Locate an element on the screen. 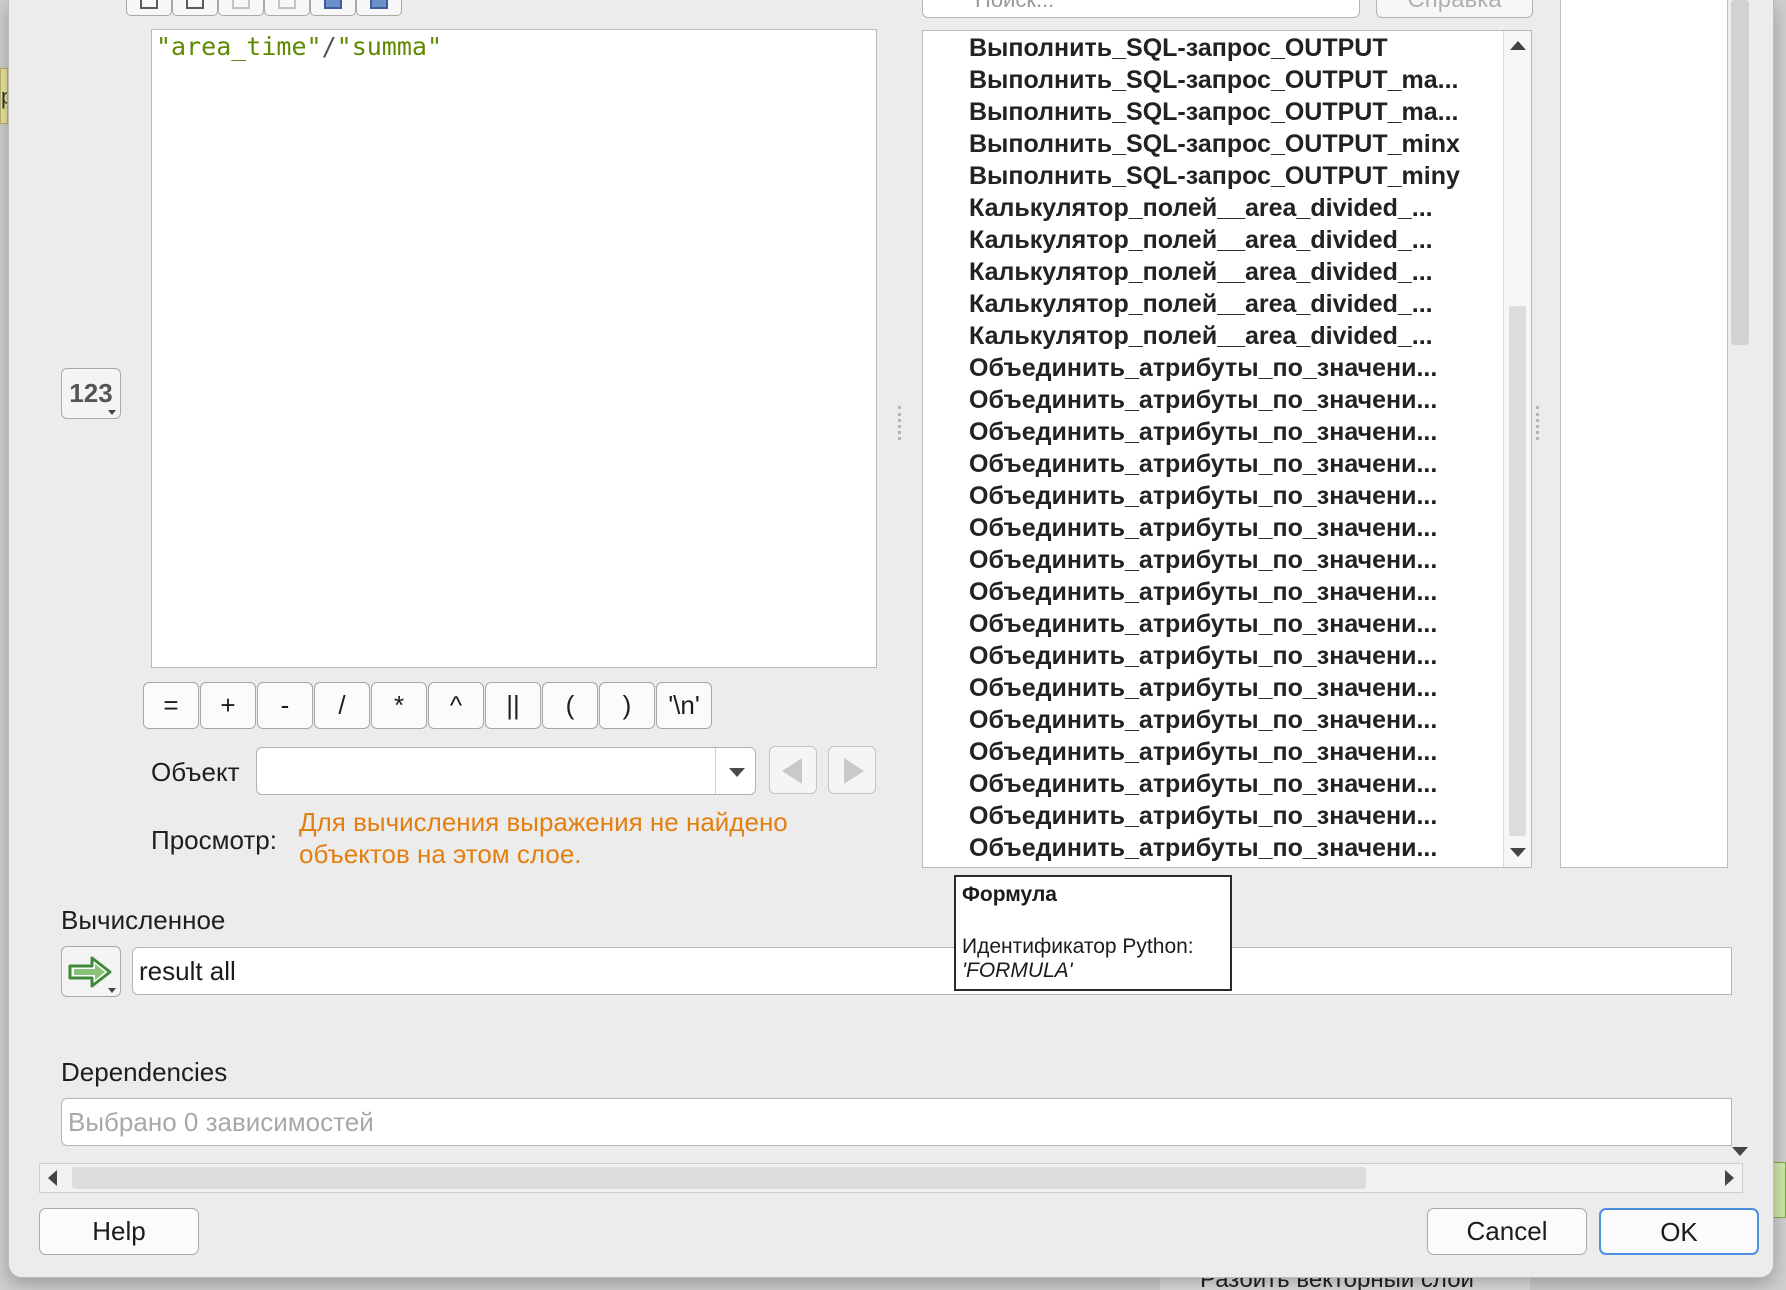 Image resolution: width=1786 pixels, height=1290 pixels. delete-icon is located at coordinates (287, 4).